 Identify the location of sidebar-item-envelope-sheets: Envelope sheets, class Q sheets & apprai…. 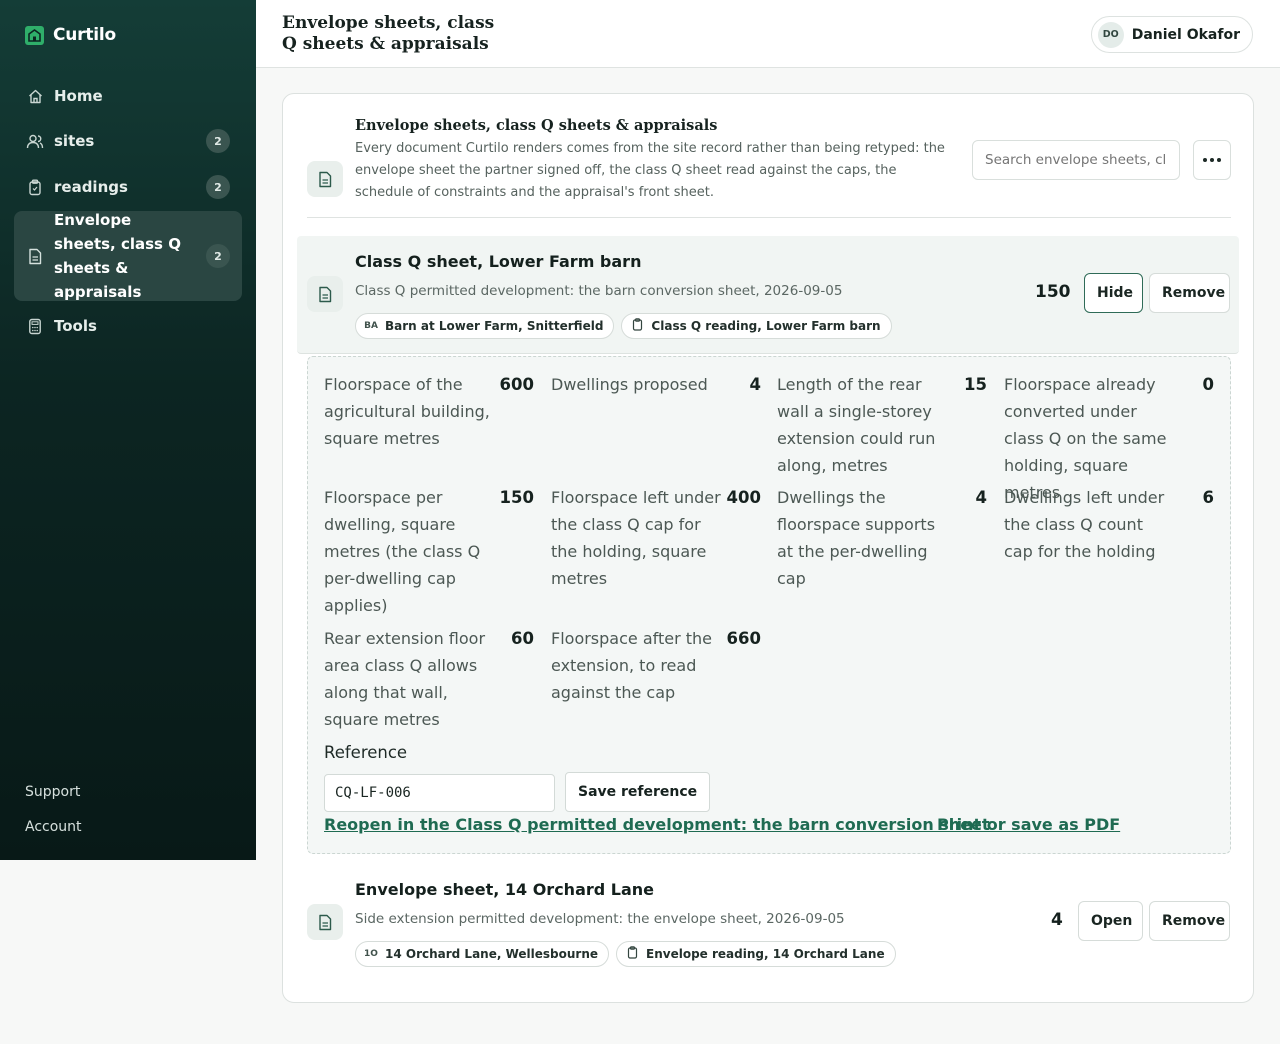
(128, 256).